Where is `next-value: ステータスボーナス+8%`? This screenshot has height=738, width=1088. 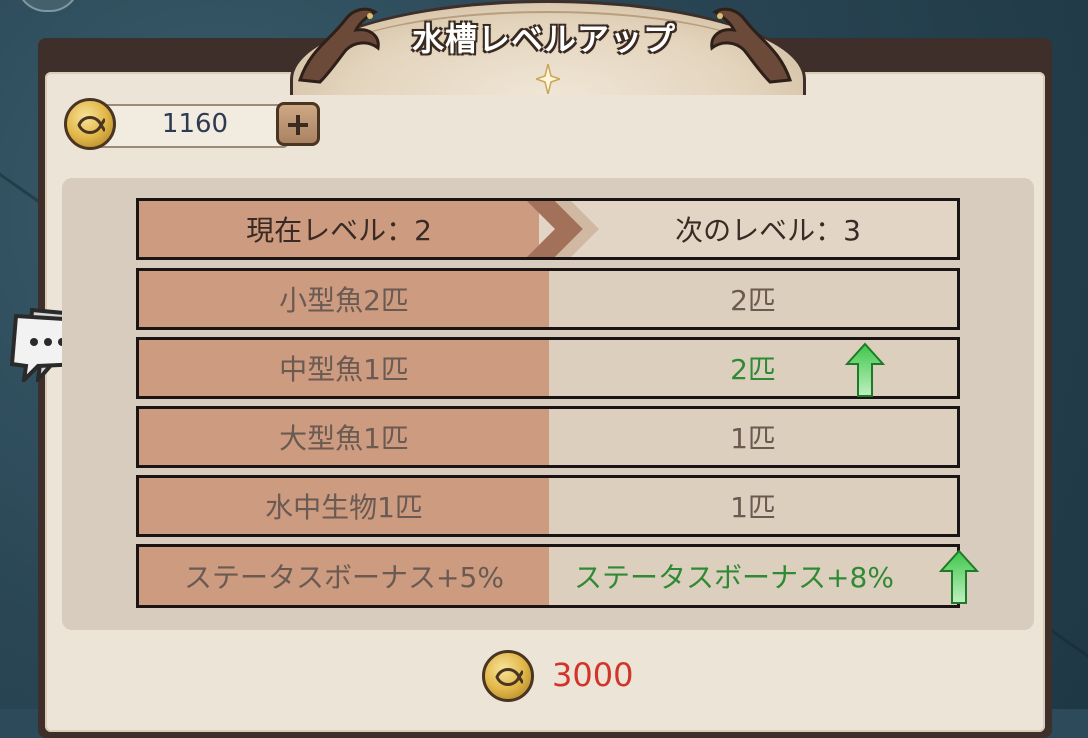
next-value: ステータスボーナス+8% is located at coordinates (734, 577).